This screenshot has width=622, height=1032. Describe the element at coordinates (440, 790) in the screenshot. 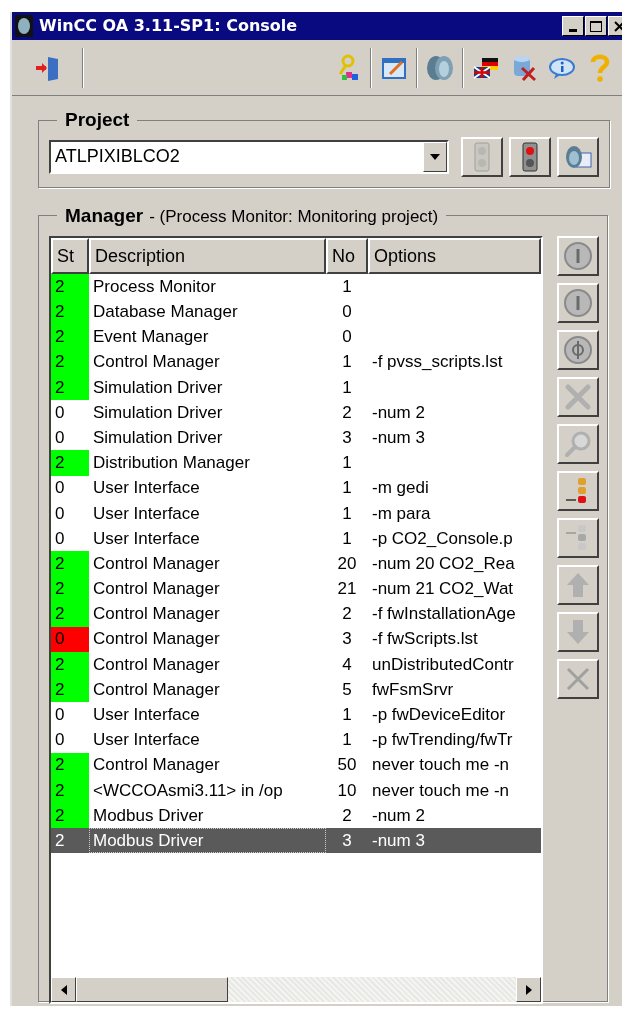

I see `table-cell-text: never touch me -n` at that location.